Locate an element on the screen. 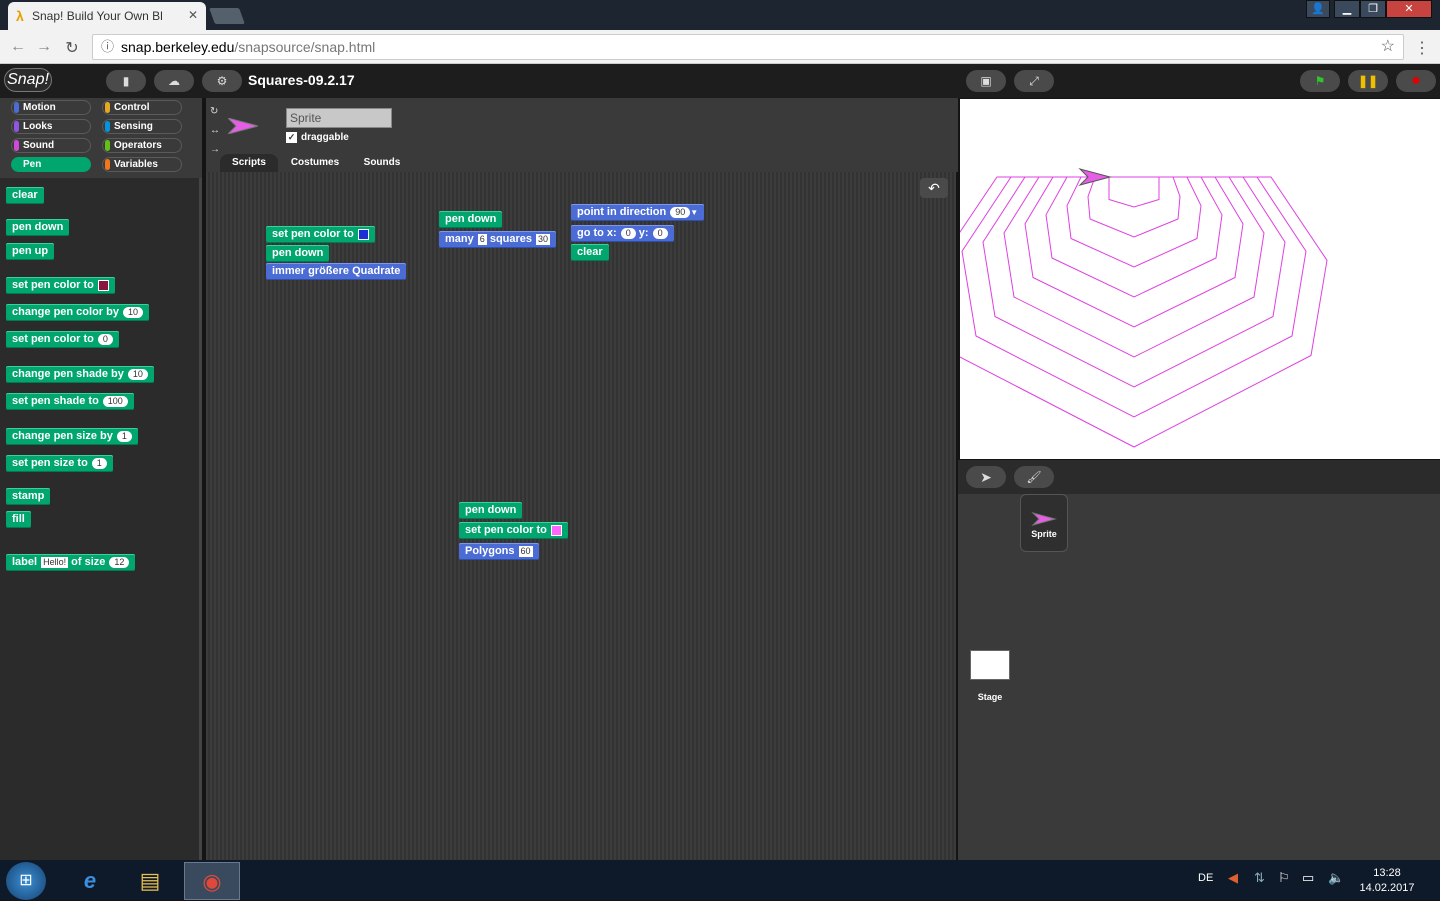  clock-date: 14.02.2017 is located at coordinates (1387, 888).